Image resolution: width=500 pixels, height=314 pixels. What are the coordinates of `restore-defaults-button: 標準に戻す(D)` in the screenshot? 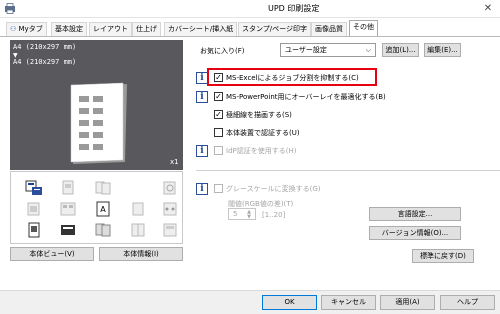 It's located at (443, 256).